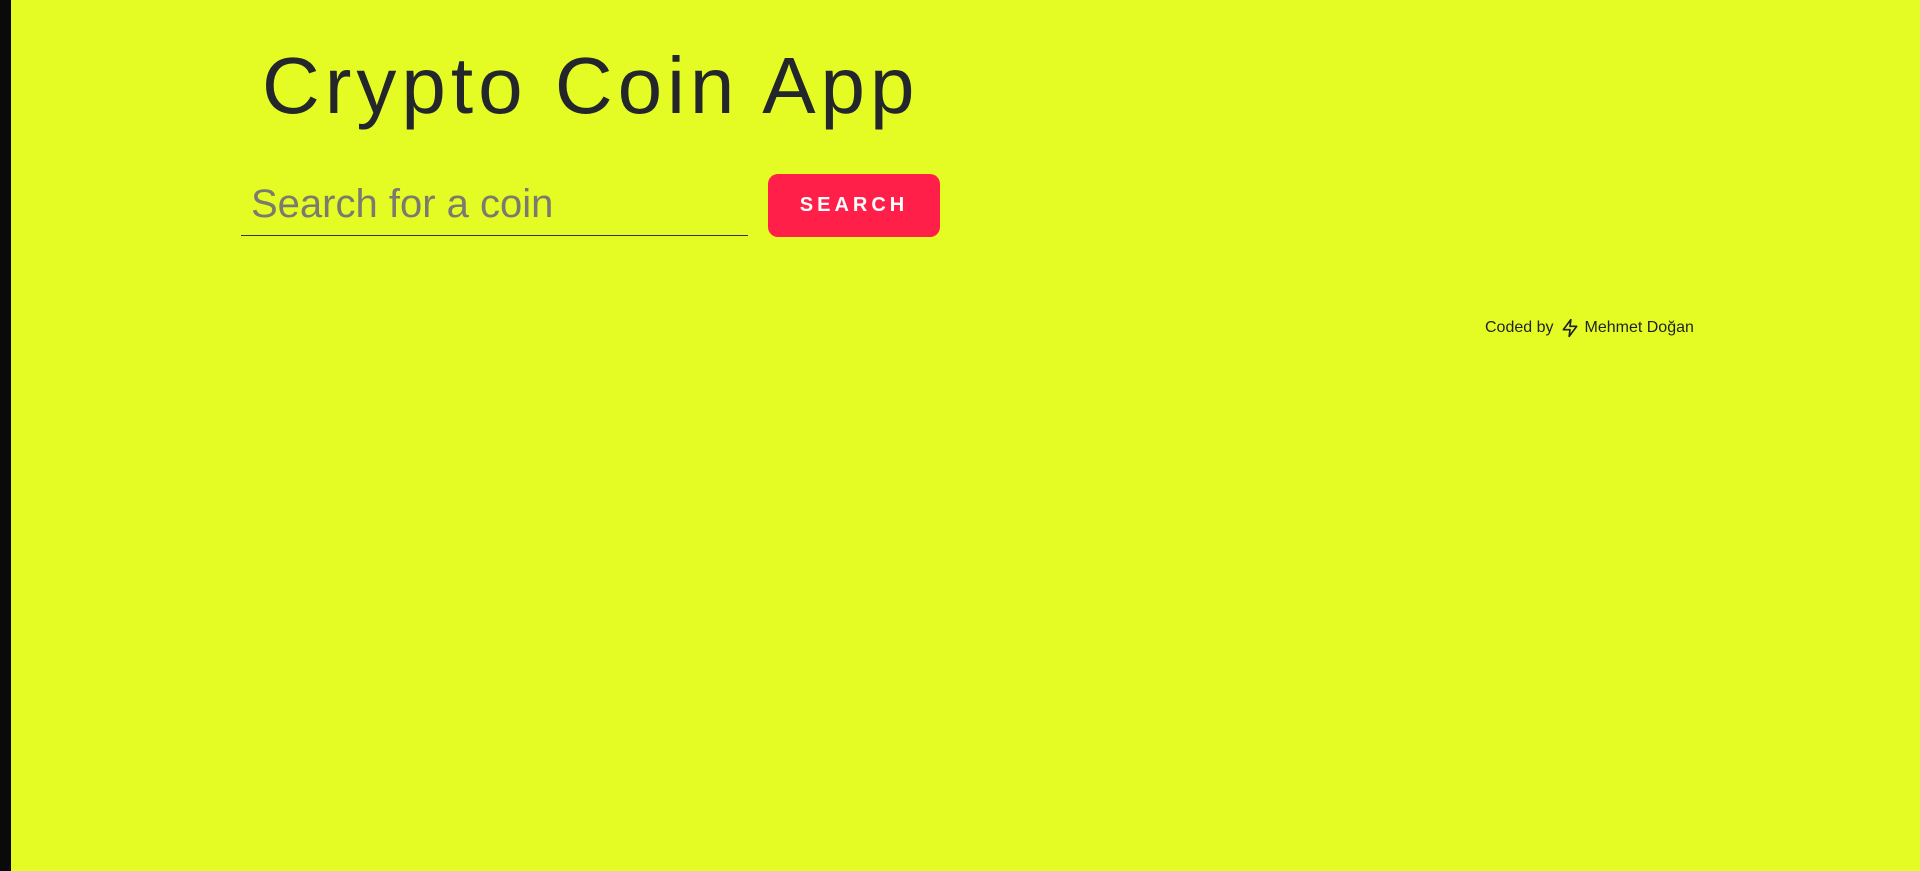  Describe the element at coordinates (1519, 327) in the screenshot. I see `coded-by-label: Coded by` at that location.